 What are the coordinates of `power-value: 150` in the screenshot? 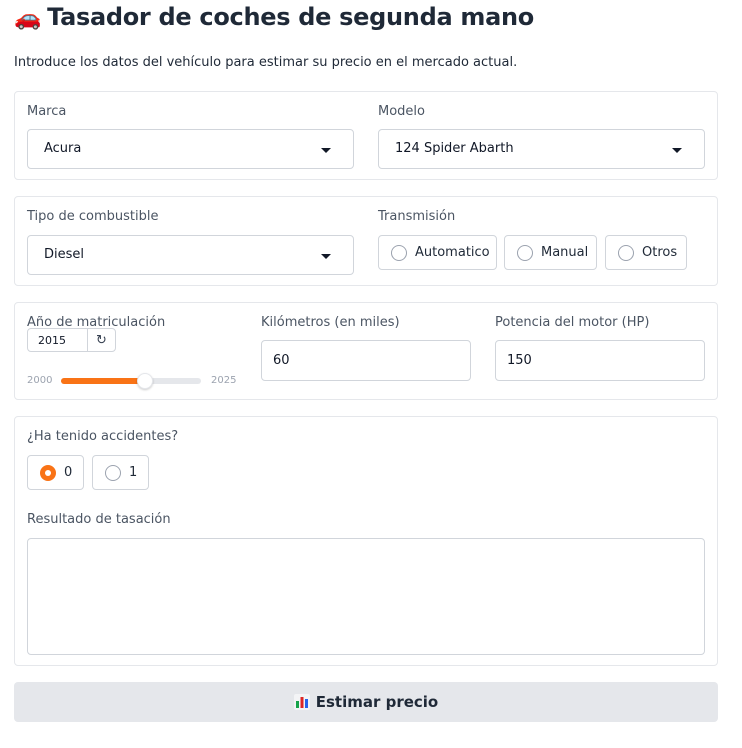 It's located at (519, 360).